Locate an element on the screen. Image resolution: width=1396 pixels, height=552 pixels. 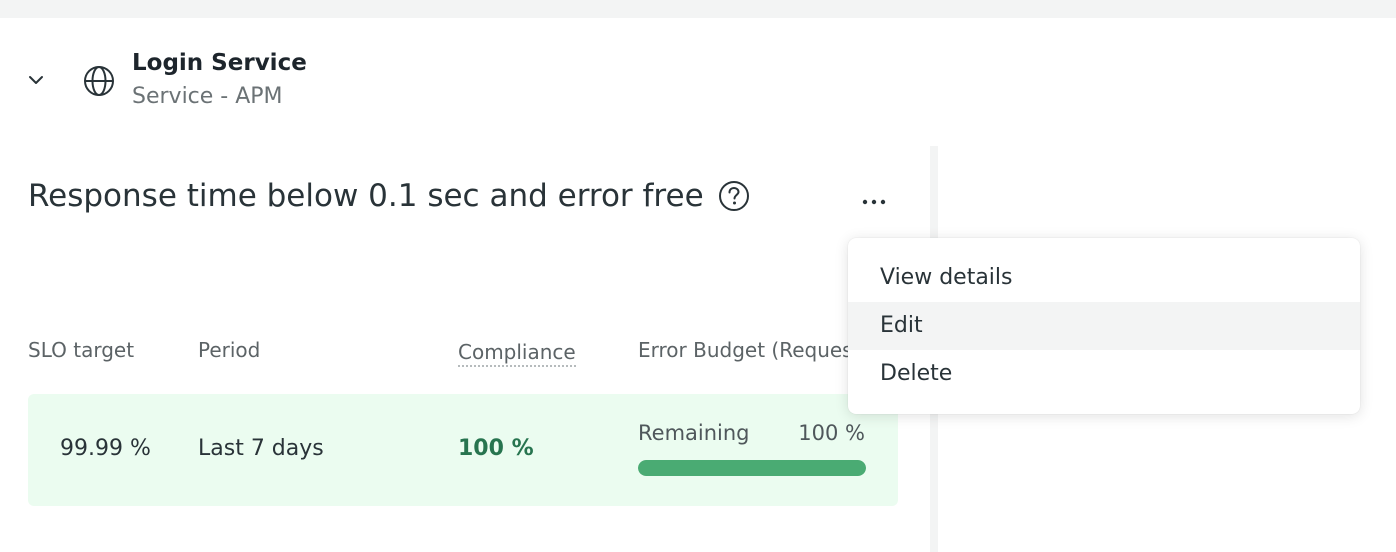
budget-progress-fill is located at coordinates (752, 468).